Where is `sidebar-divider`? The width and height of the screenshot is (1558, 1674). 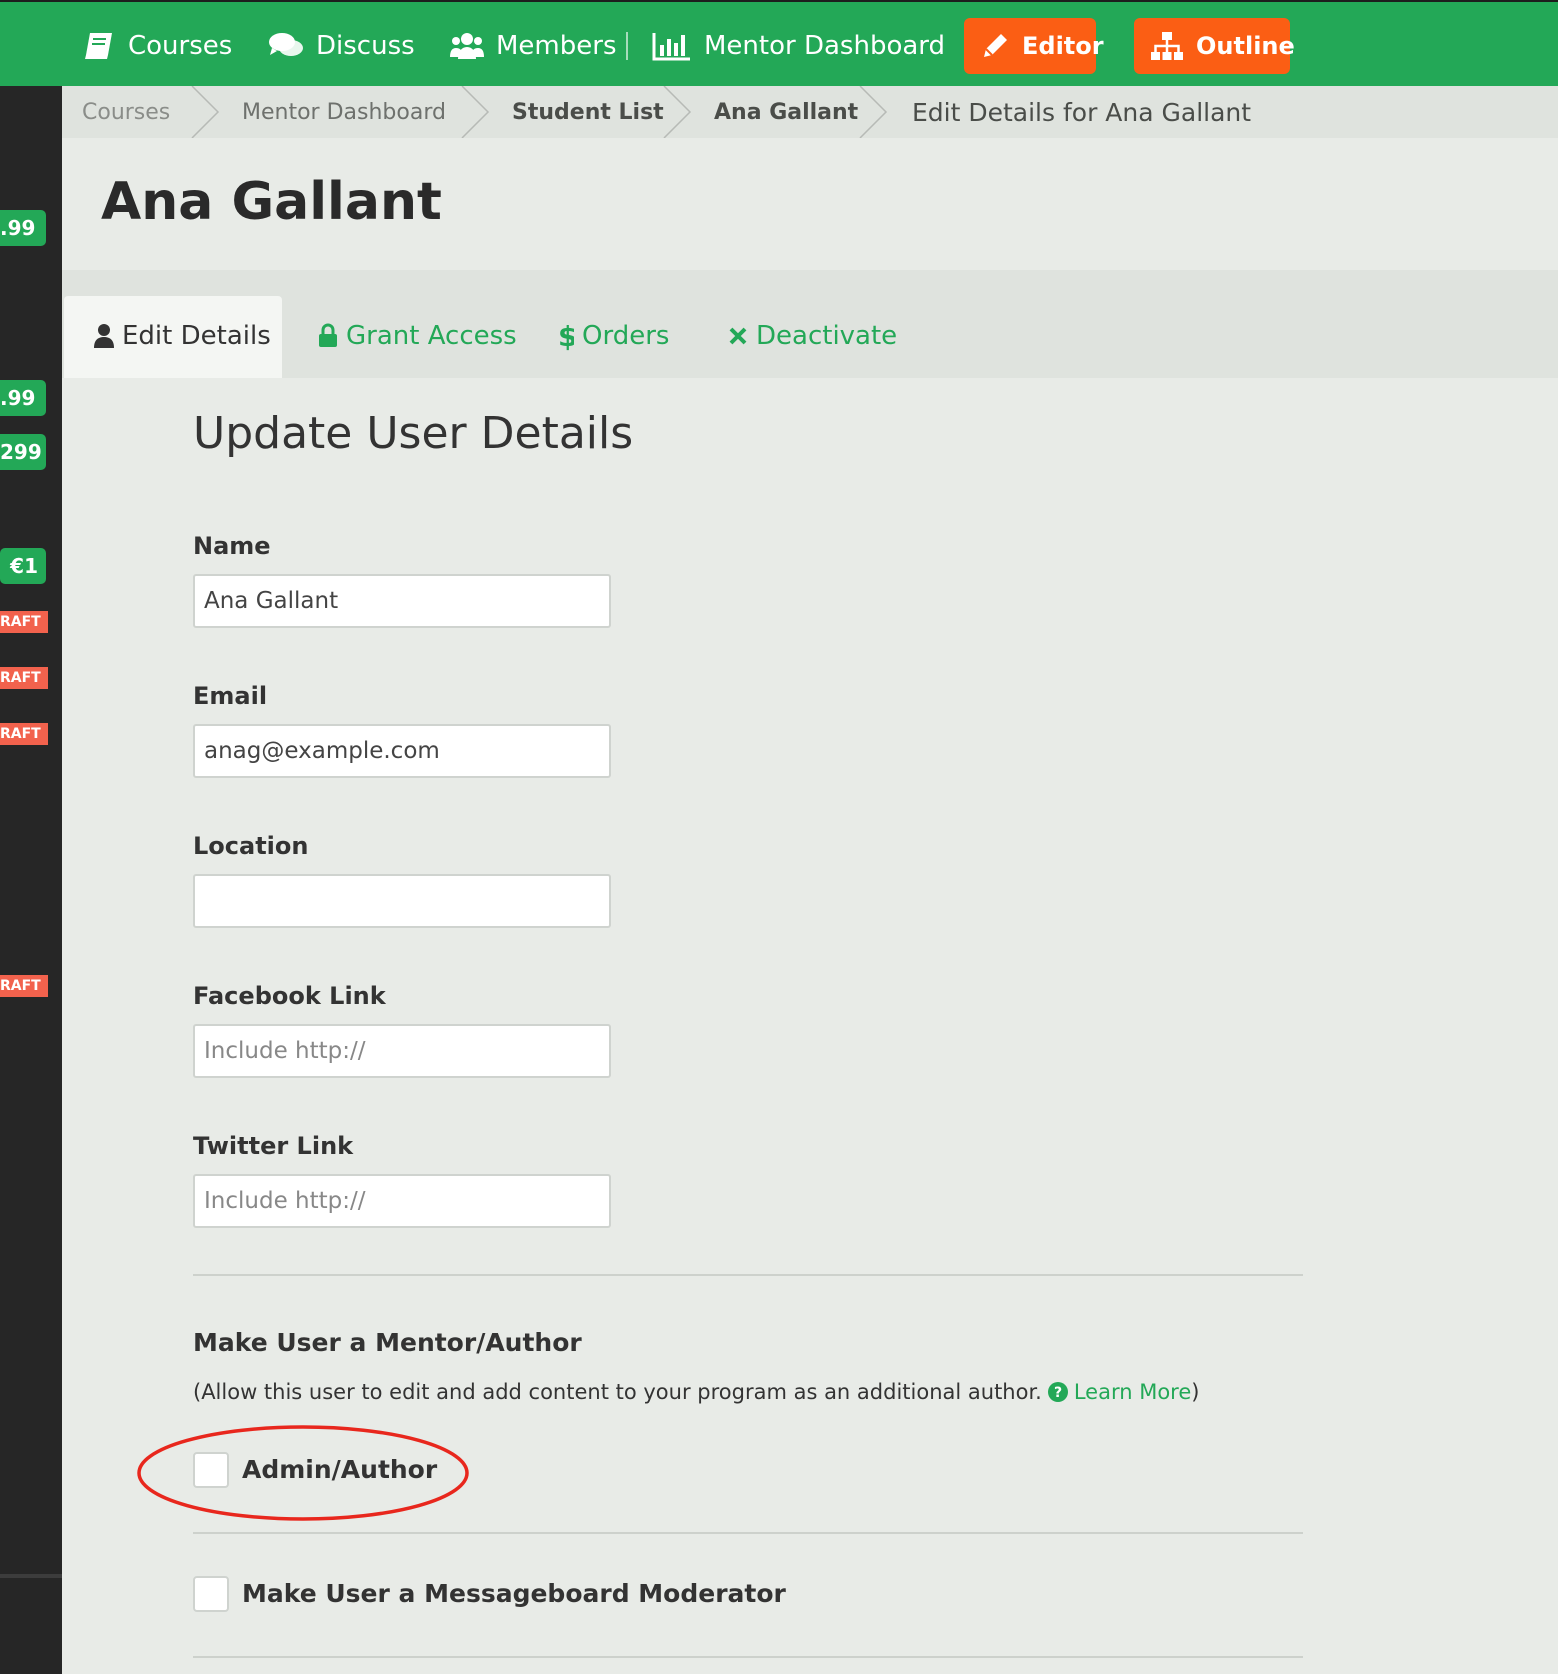
sidebar-divider is located at coordinates (31, 1576).